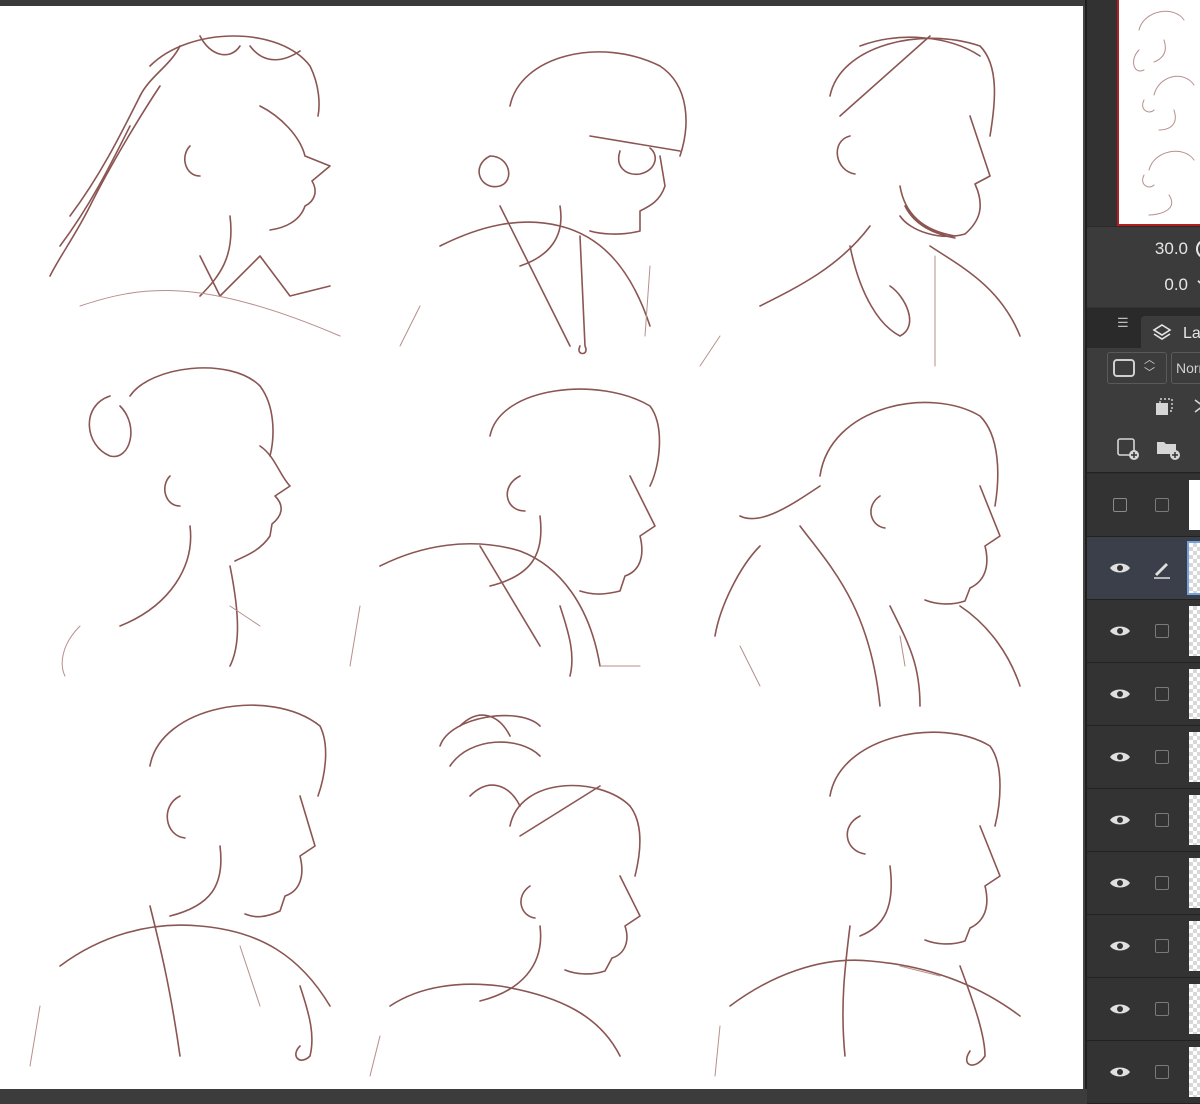 Image resolution: width=1200 pixels, height=1104 pixels. Describe the element at coordinates (1196, 284) in the screenshot. I see `rotate-reset-icon: ⟲` at that location.